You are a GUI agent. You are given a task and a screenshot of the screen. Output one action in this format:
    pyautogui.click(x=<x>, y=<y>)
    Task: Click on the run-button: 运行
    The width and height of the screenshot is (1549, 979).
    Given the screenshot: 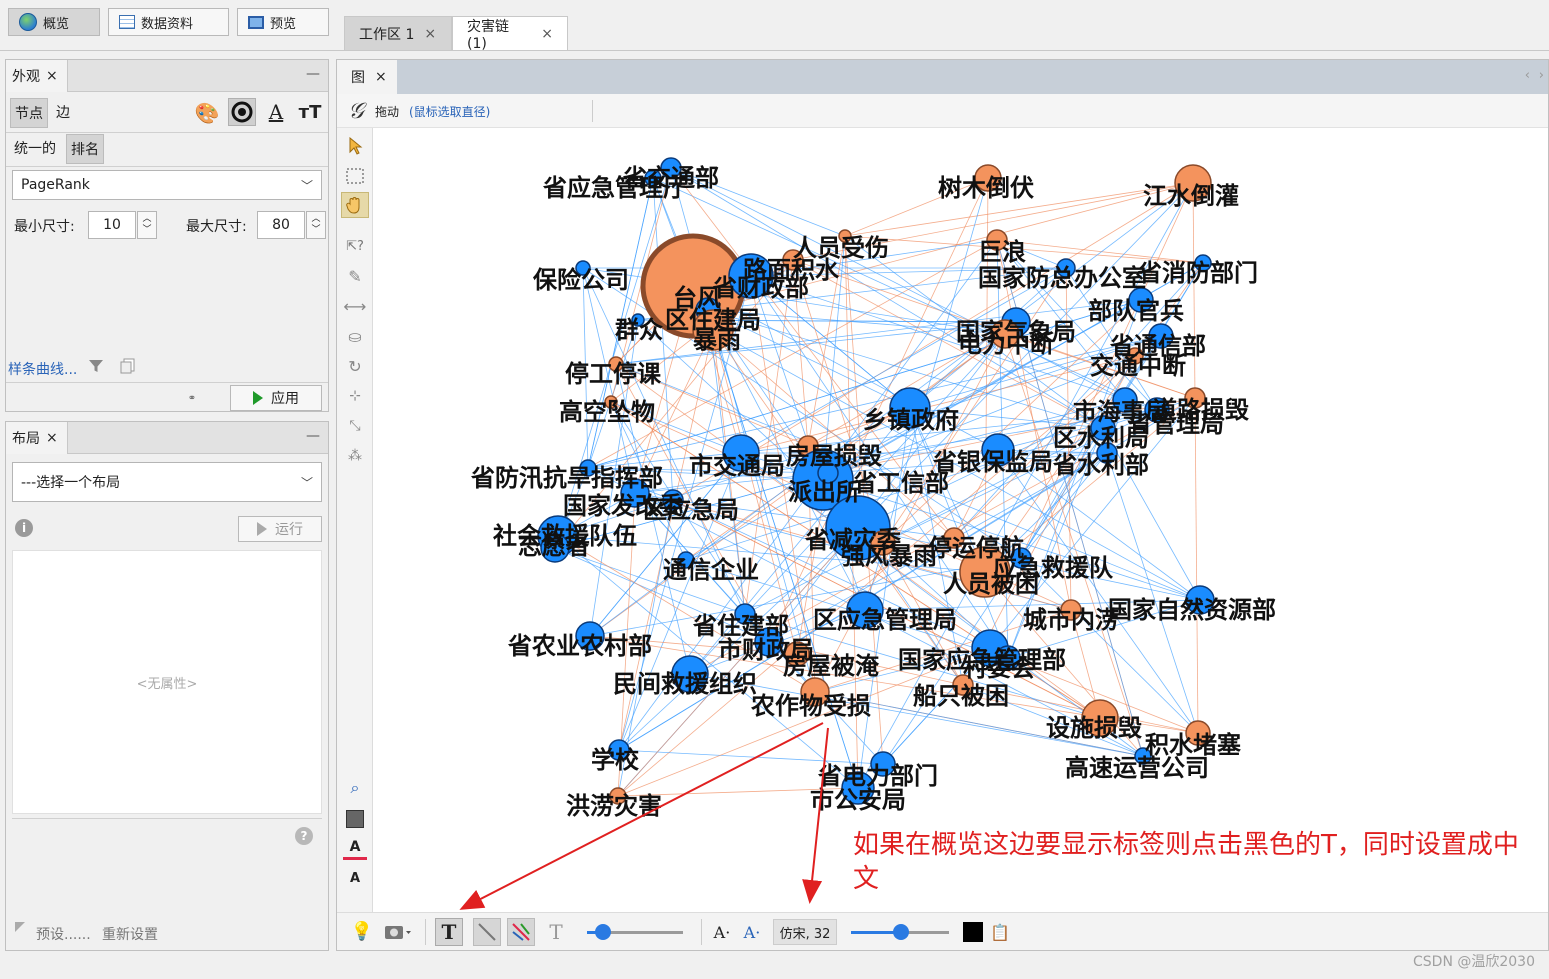 What is the action you would take?
    pyautogui.click(x=280, y=529)
    